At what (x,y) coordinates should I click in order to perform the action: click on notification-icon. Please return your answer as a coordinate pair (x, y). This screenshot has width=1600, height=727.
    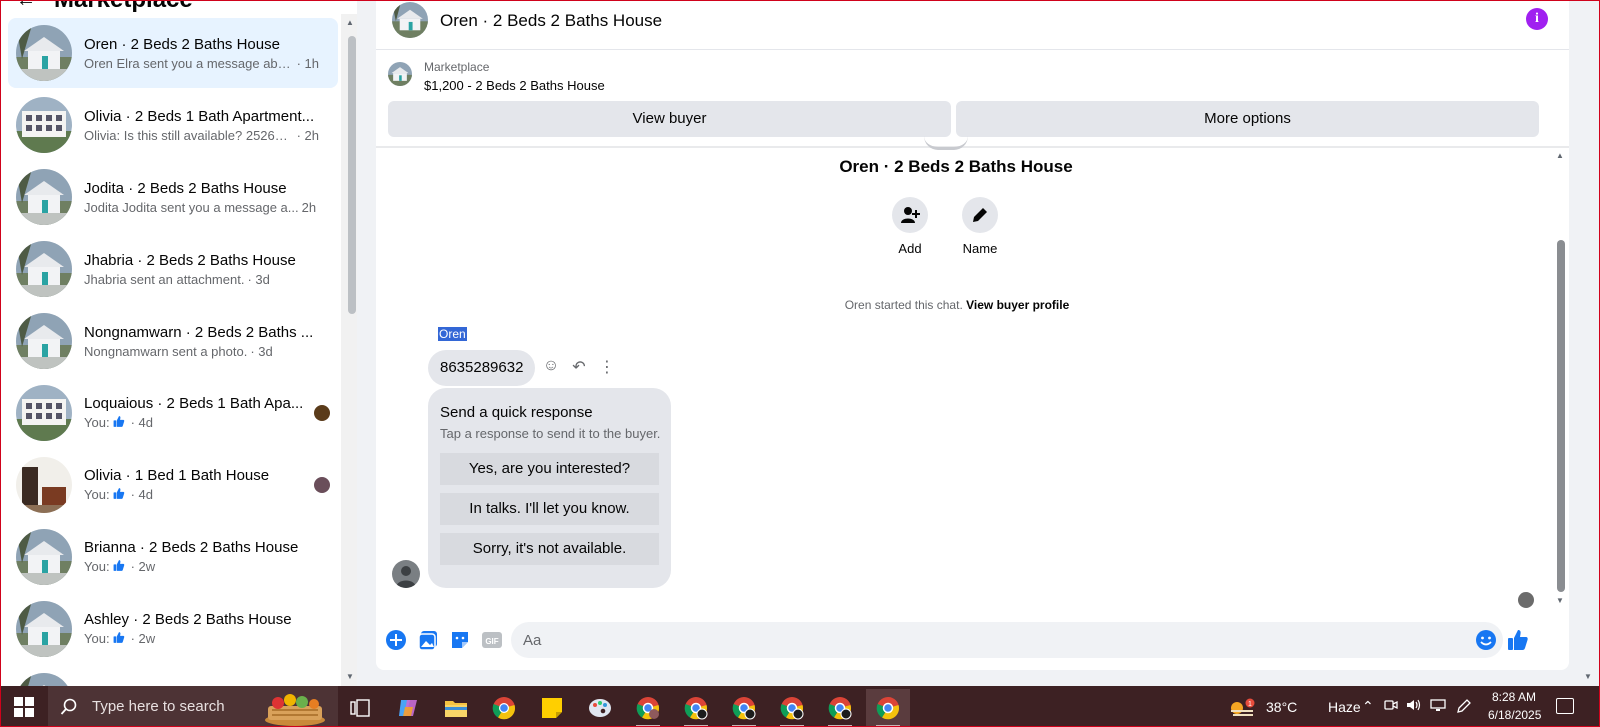
    Looking at the image, I should click on (1565, 706).